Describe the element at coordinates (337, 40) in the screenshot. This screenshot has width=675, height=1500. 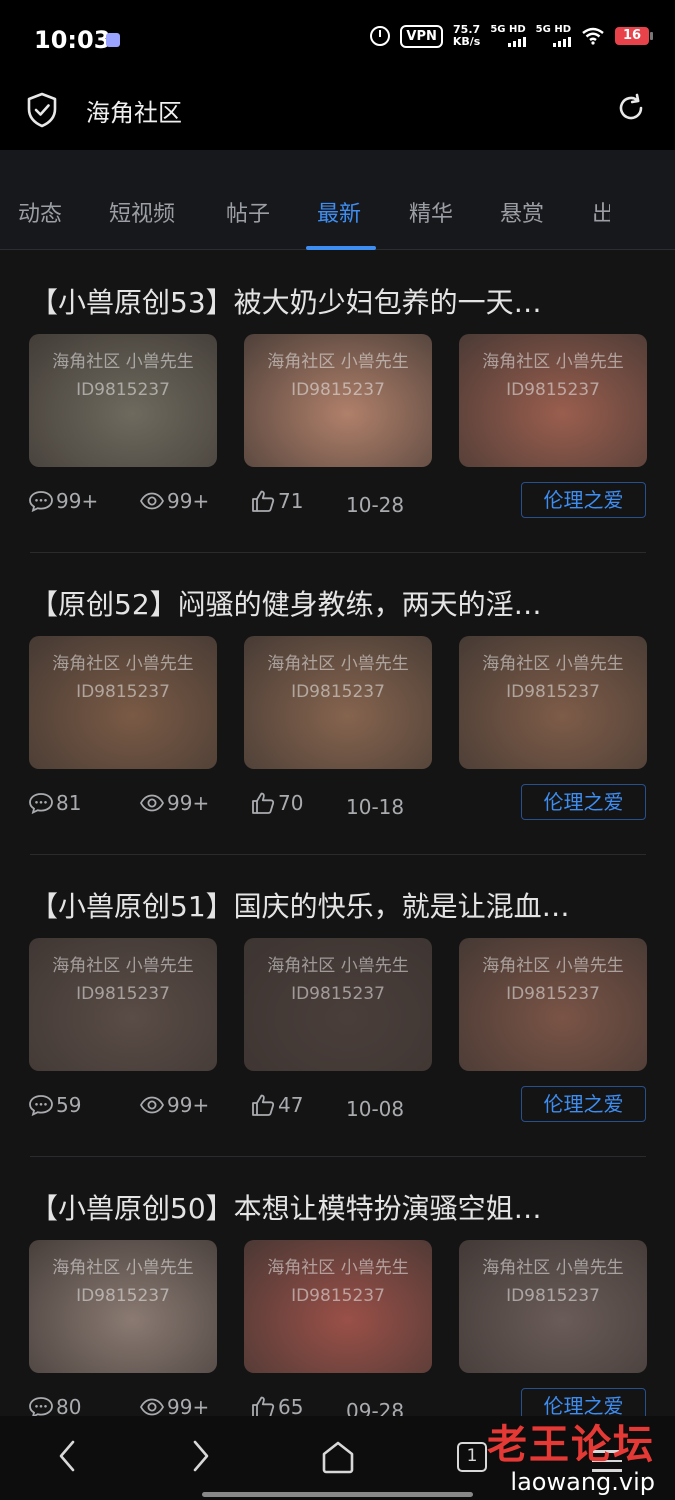
I see `status-bar: 10:03 VPN 75.7 KB/s 5G HD 5G HD 16` at that location.